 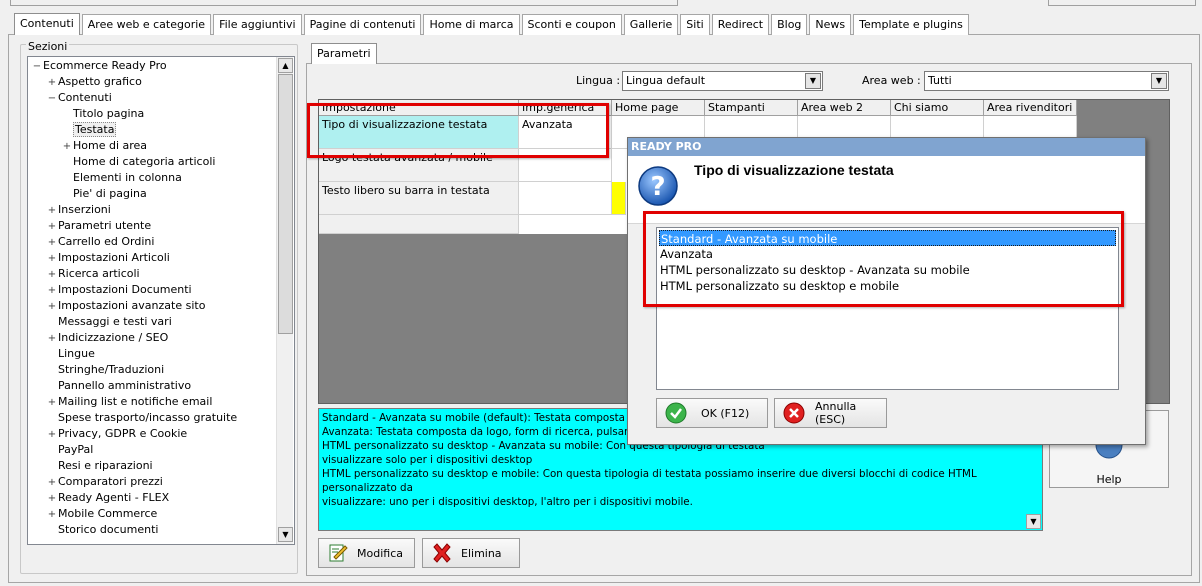 What do you see at coordinates (99, 66) in the screenshot?
I see `tree-item: − Ecommerce Ready Pro` at bounding box center [99, 66].